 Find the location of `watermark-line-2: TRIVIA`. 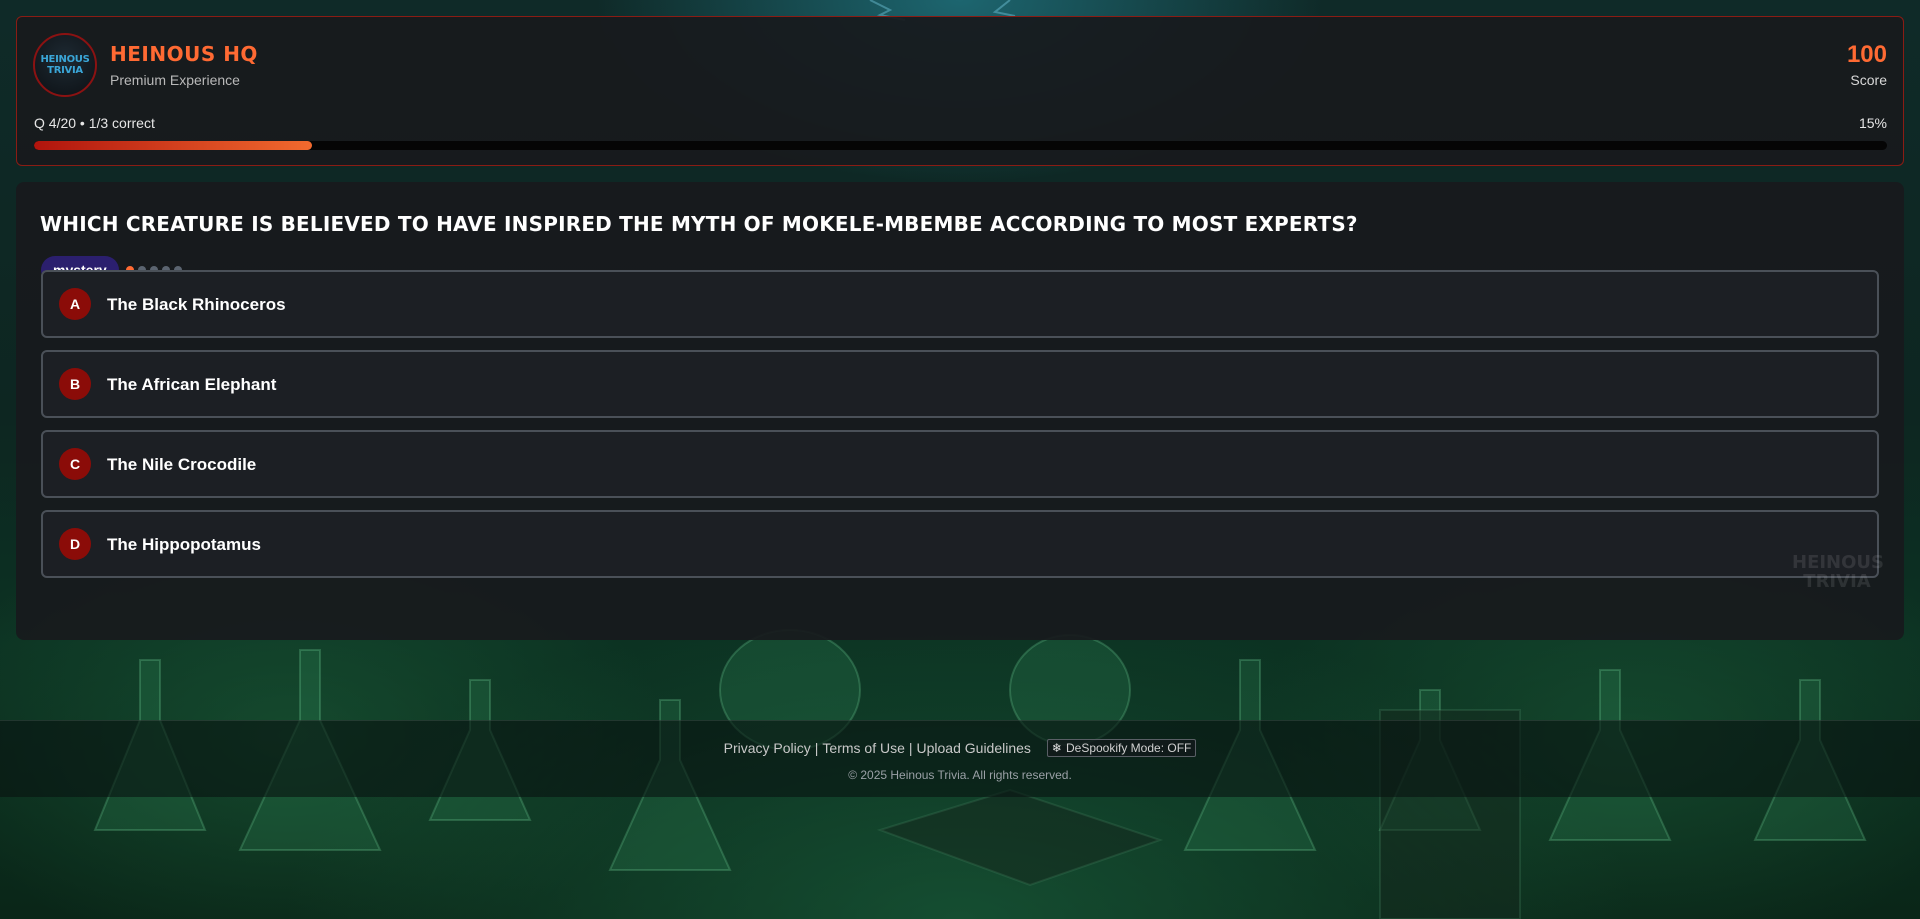

watermark-line-2: TRIVIA is located at coordinates (1837, 581).